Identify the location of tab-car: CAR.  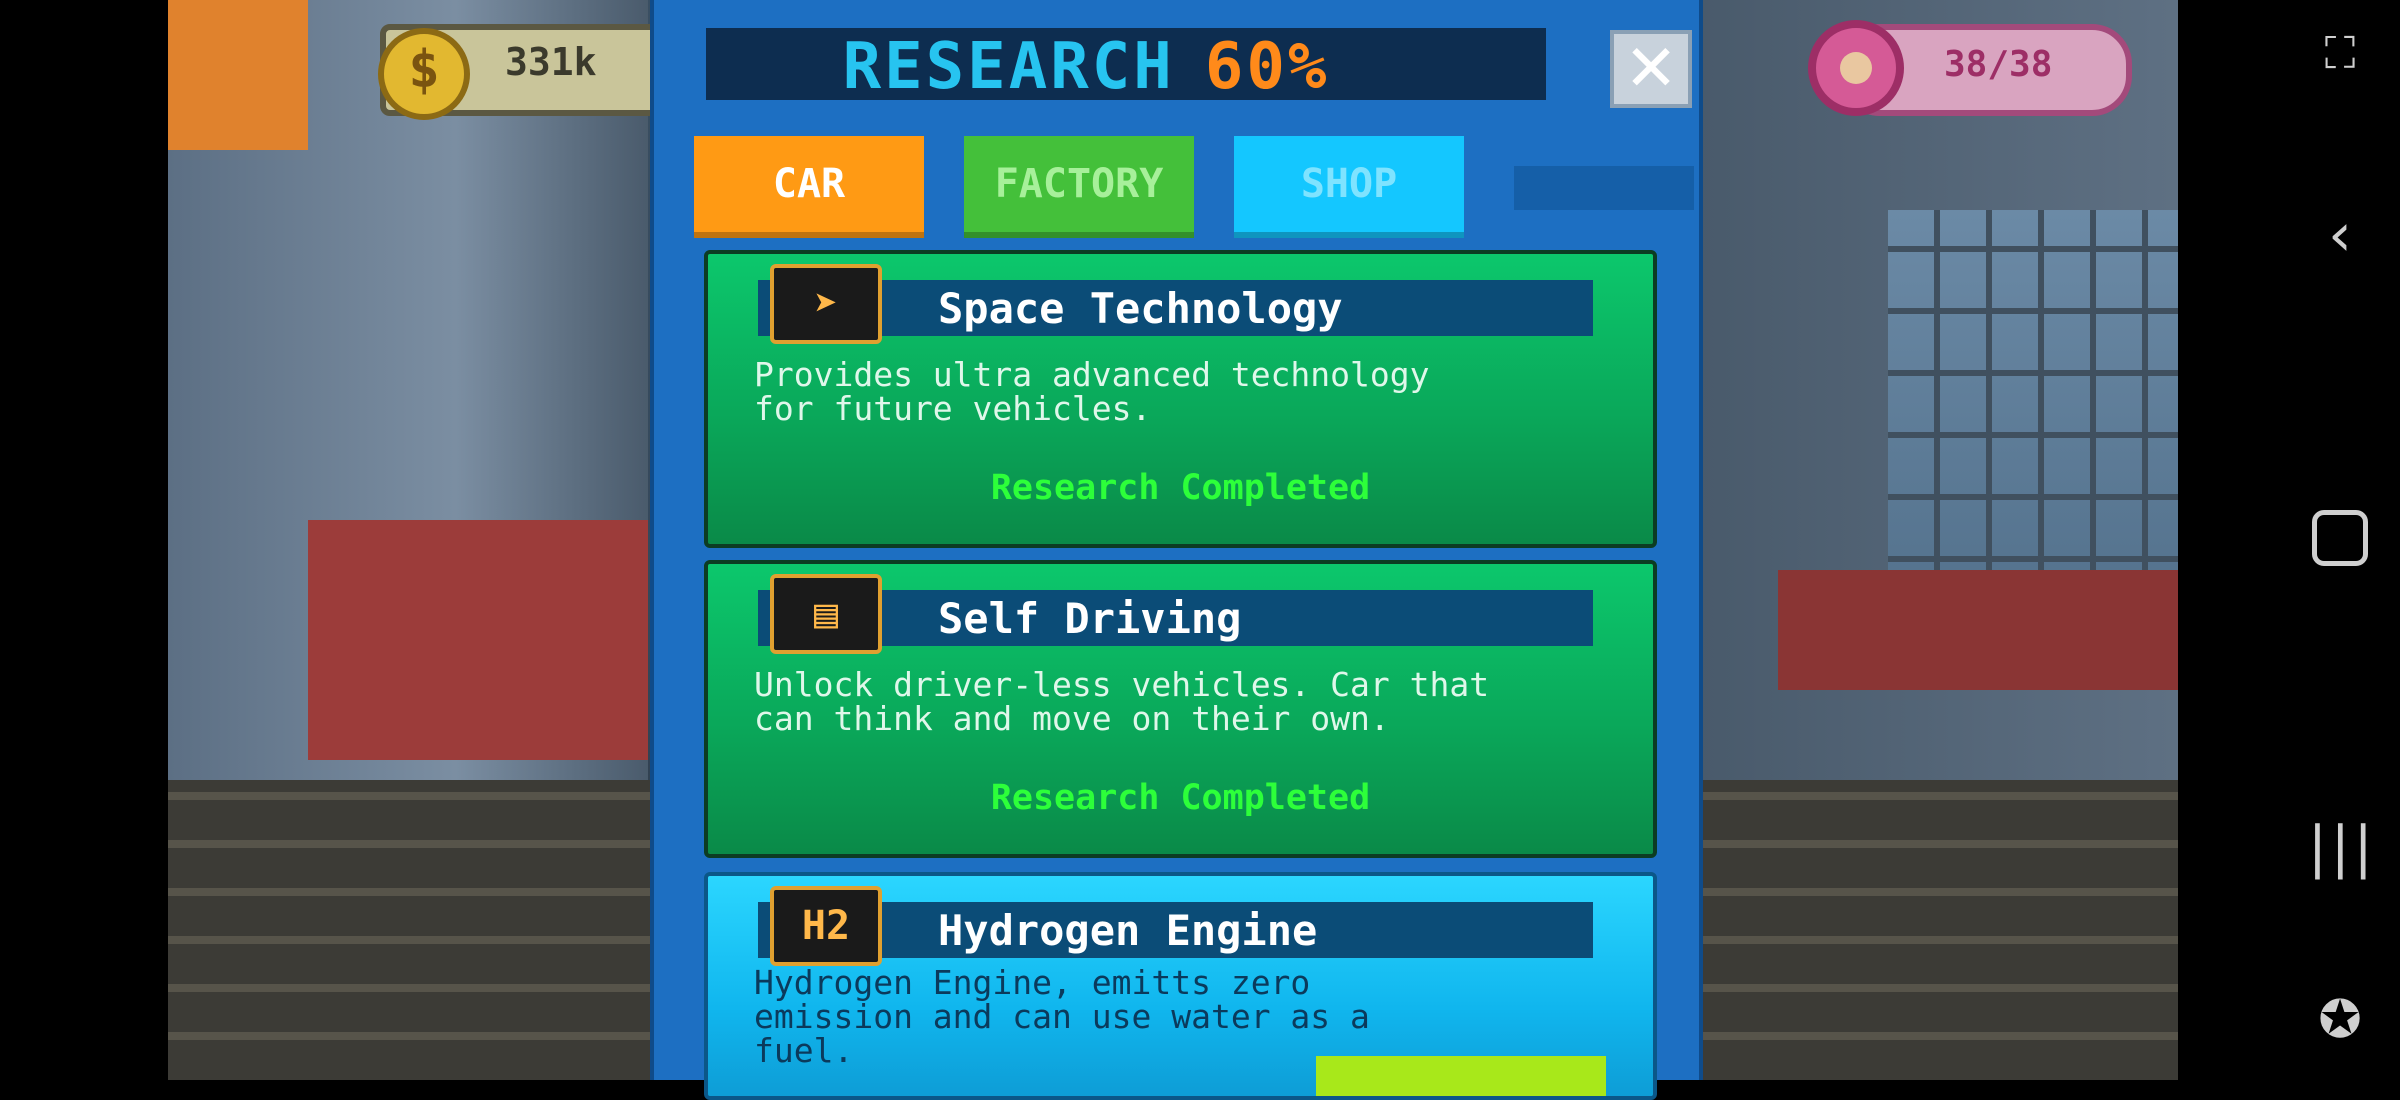
(809, 187).